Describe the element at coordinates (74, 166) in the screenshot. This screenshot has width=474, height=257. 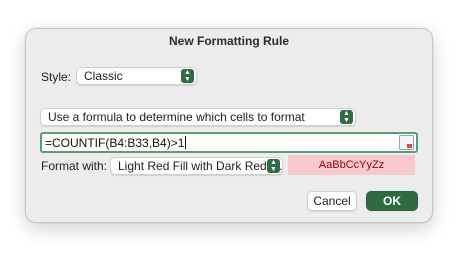
I see `format-with-label: Format with:` at that location.